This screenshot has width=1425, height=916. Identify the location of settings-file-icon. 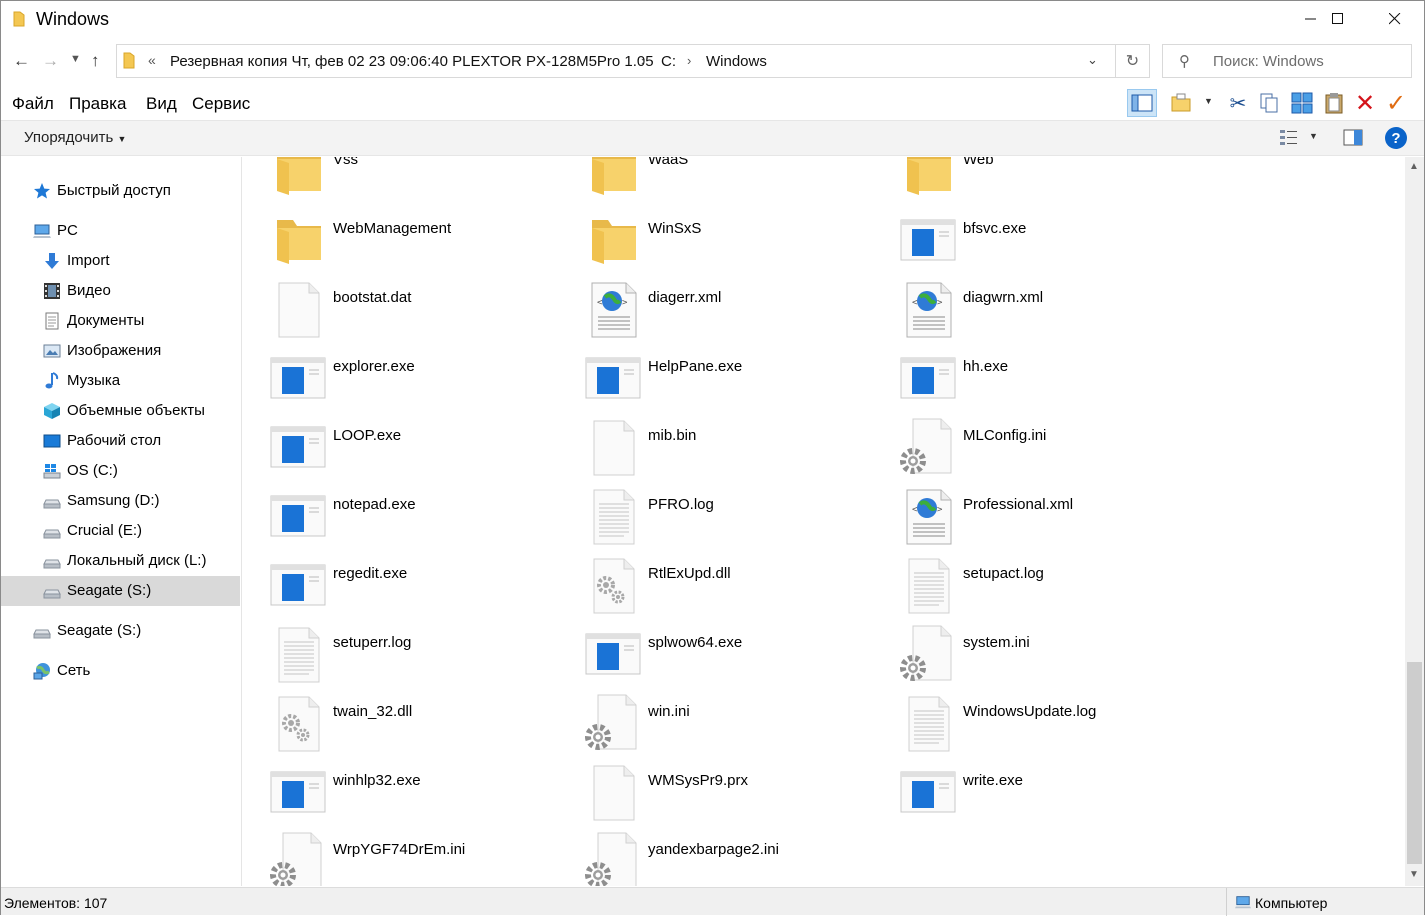
(296, 859).